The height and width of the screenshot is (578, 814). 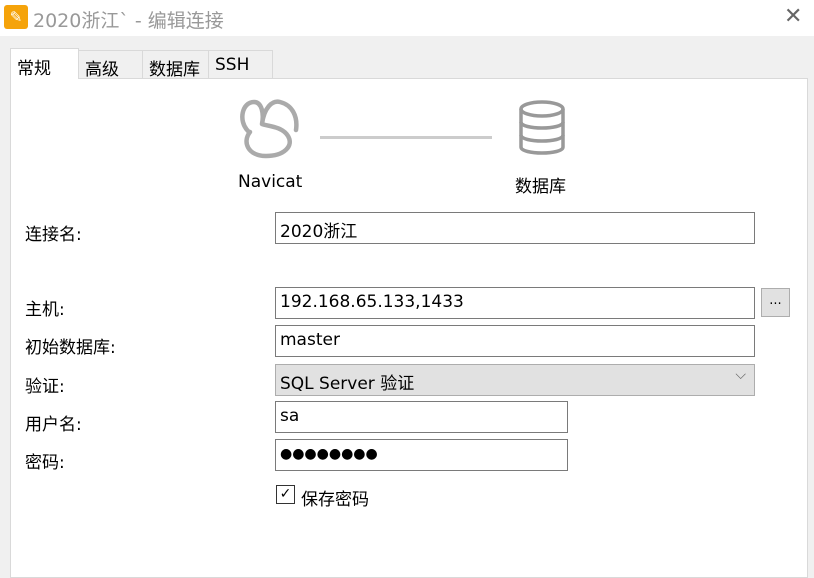 What do you see at coordinates (421, 455) in the screenshot?
I see `password-input: ●●●●●●●●` at bounding box center [421, 455].